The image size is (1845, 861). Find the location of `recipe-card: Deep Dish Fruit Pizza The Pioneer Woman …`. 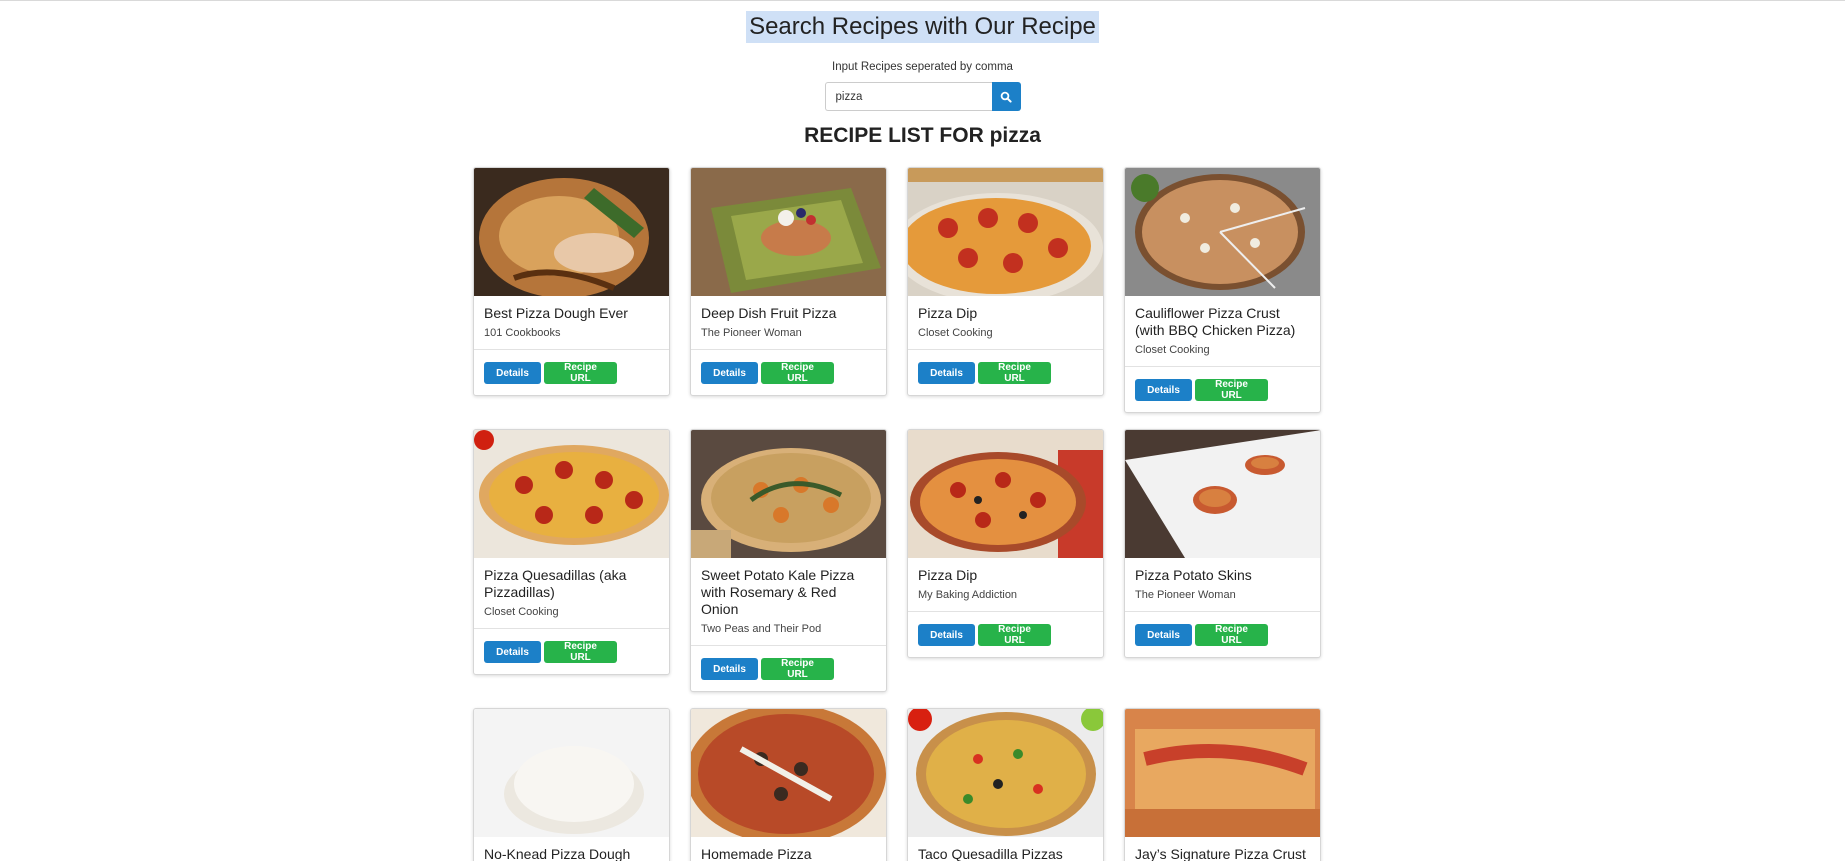

recipe-card: Deep Dish Fruit Pizza The Pioneer Woman … is located at coordinates (788, 281).